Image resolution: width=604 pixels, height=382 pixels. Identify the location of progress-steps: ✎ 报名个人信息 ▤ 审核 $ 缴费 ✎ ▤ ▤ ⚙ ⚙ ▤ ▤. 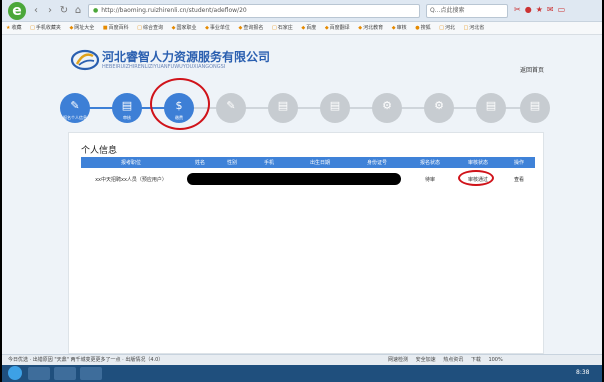
(305, 104).